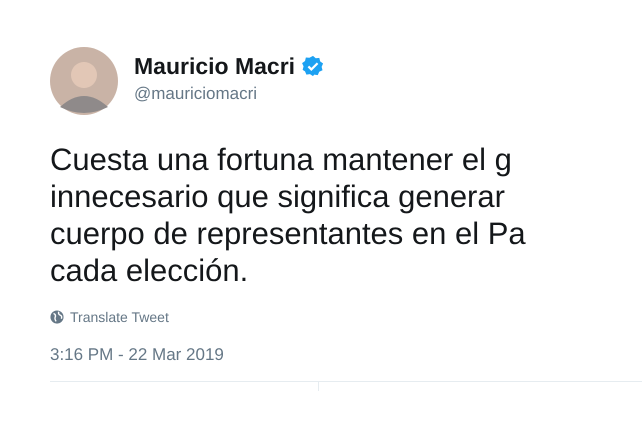  What do you see at coordinates (137, 355) in the screenshot?
I see `tweet-timestamp: 3:16 PM - 22 Mar 2019` at bounding box center [137, 355].